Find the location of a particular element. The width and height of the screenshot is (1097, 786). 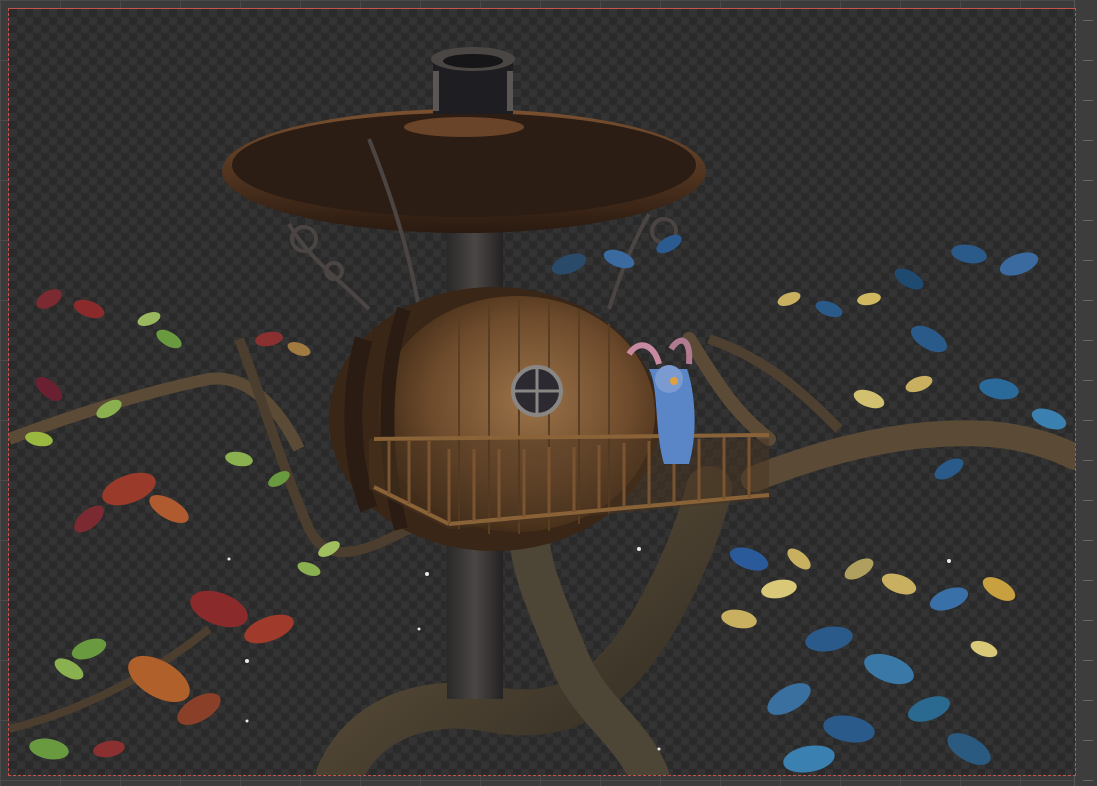

viewport-side-strip is located at coordinates (1085, 393).